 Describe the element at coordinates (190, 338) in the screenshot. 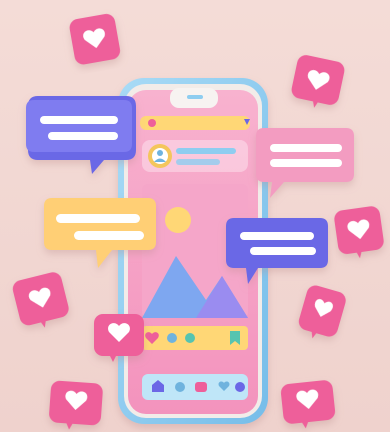

I see `share-icon` at that location.